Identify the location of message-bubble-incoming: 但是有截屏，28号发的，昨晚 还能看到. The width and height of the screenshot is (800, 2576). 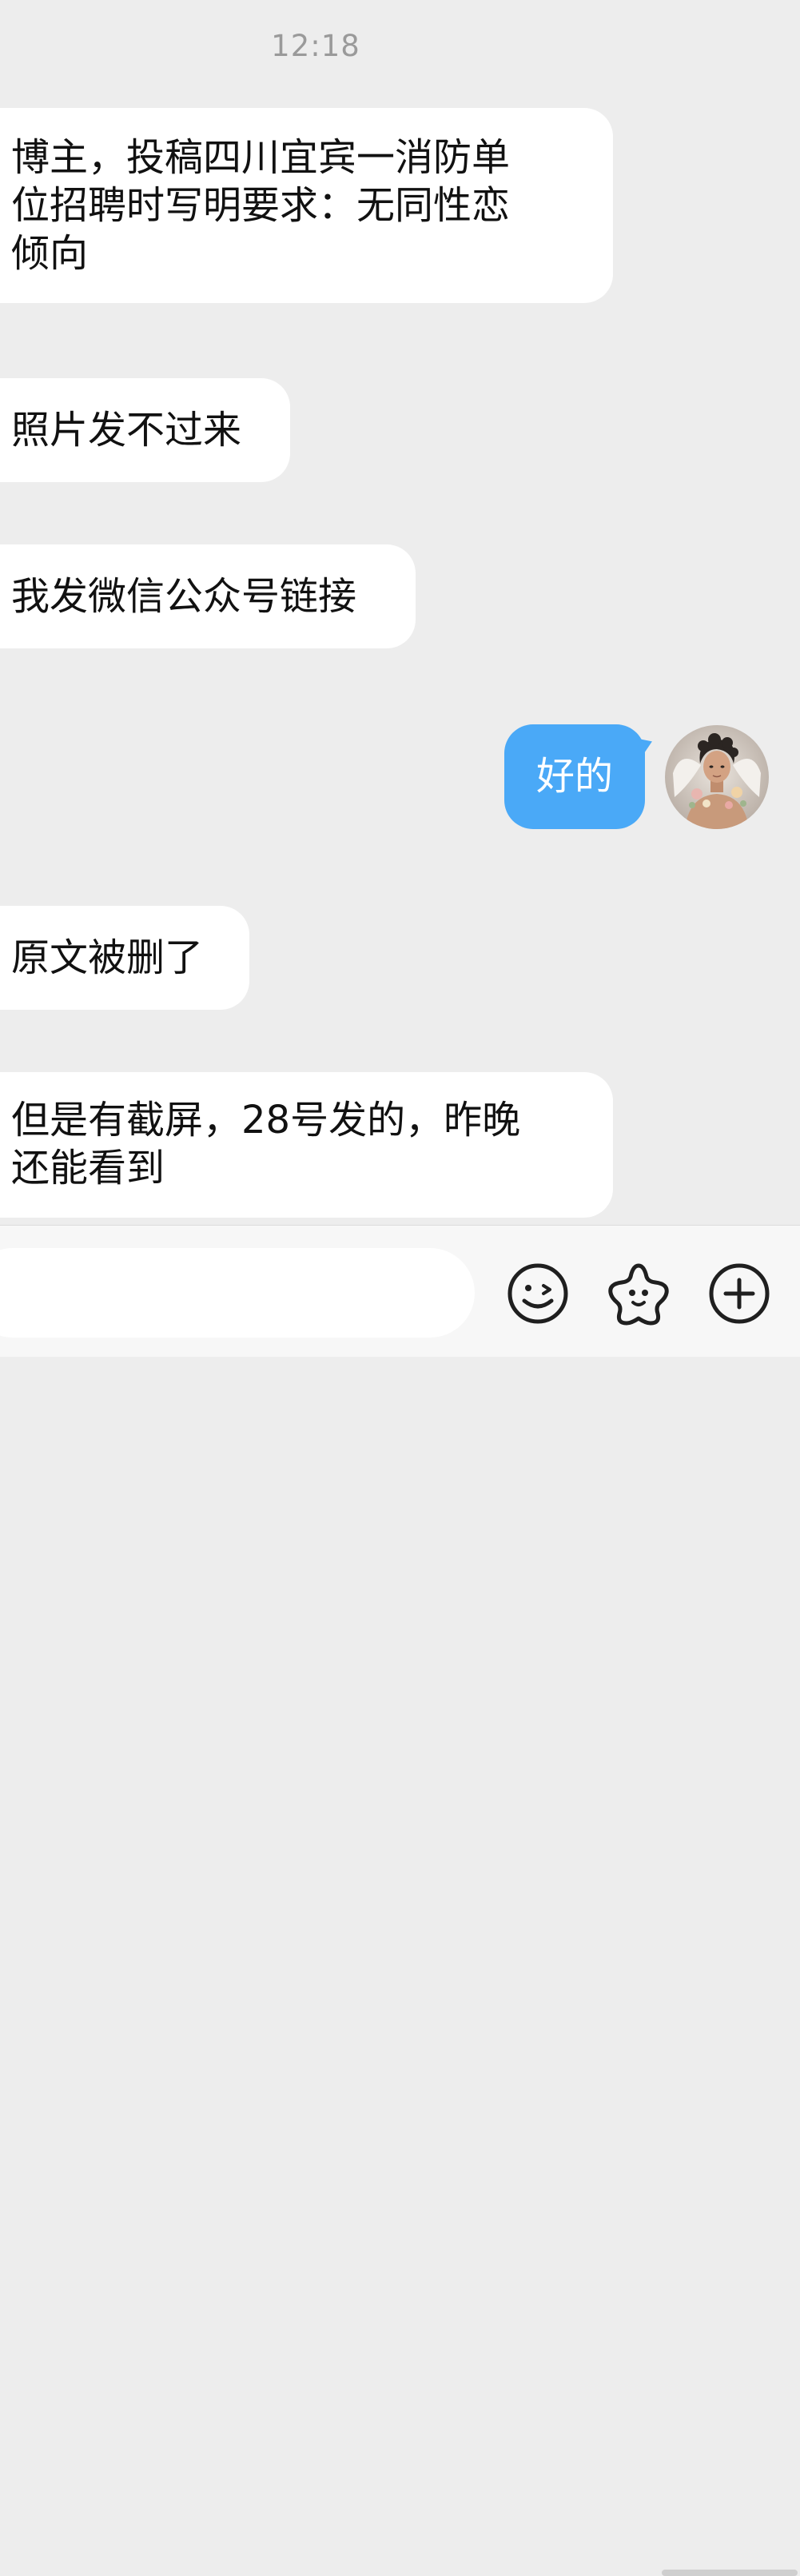
(306, 1145).